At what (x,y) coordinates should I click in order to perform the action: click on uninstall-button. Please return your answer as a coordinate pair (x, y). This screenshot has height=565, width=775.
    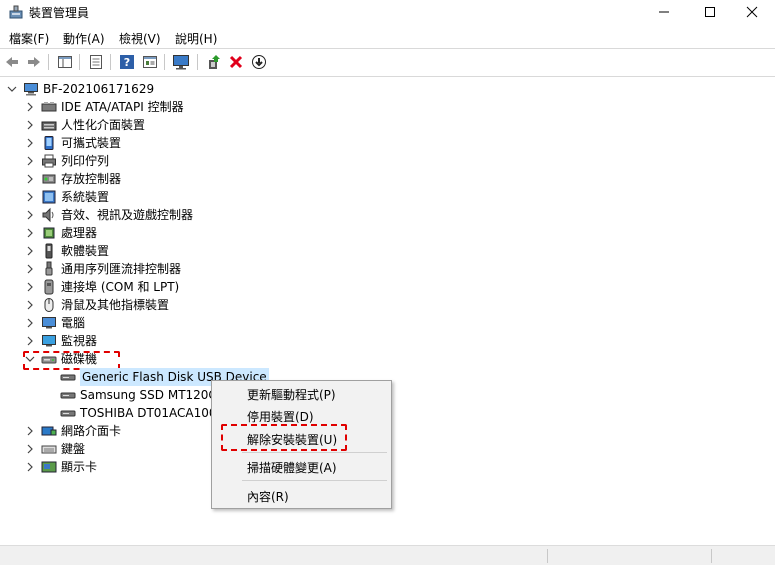
    Looking at the image, I should click on (236, 62).